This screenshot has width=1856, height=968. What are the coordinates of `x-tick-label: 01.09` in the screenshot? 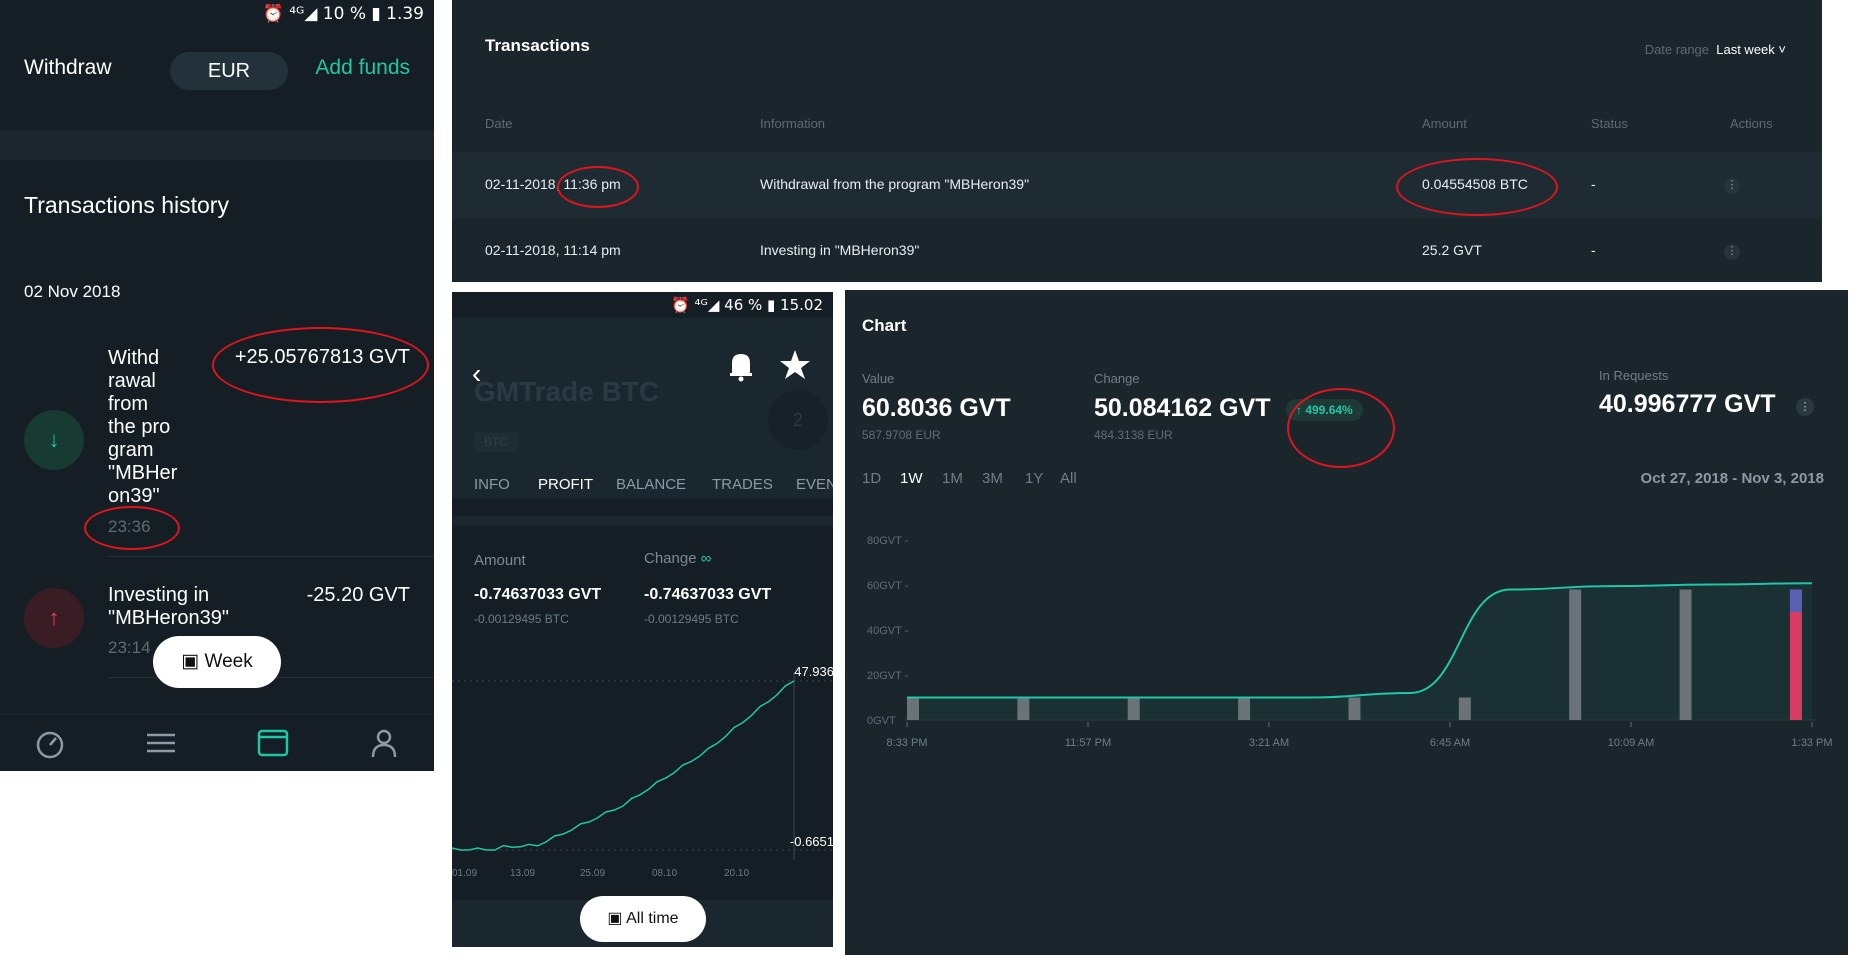 It's located at (464, 873).